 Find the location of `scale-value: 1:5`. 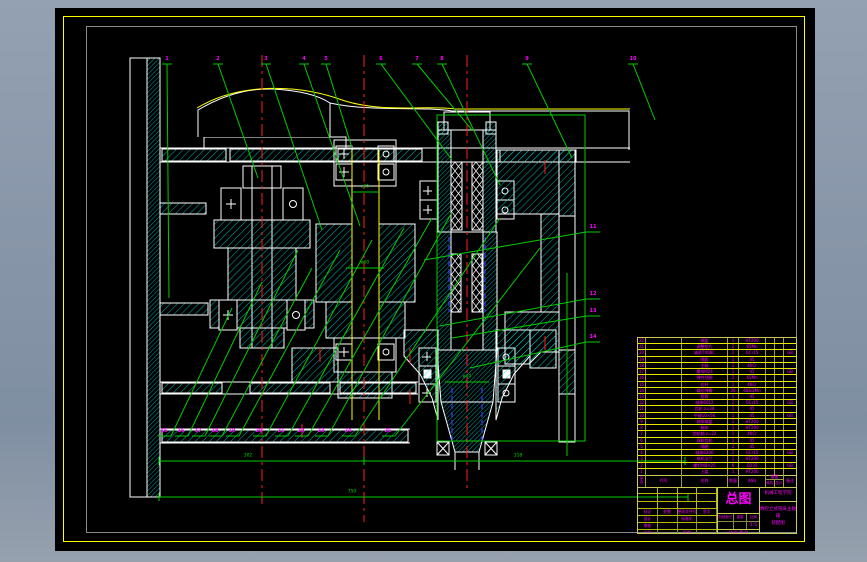

scale-value: 1:5 is located at coordinates (753, 525).